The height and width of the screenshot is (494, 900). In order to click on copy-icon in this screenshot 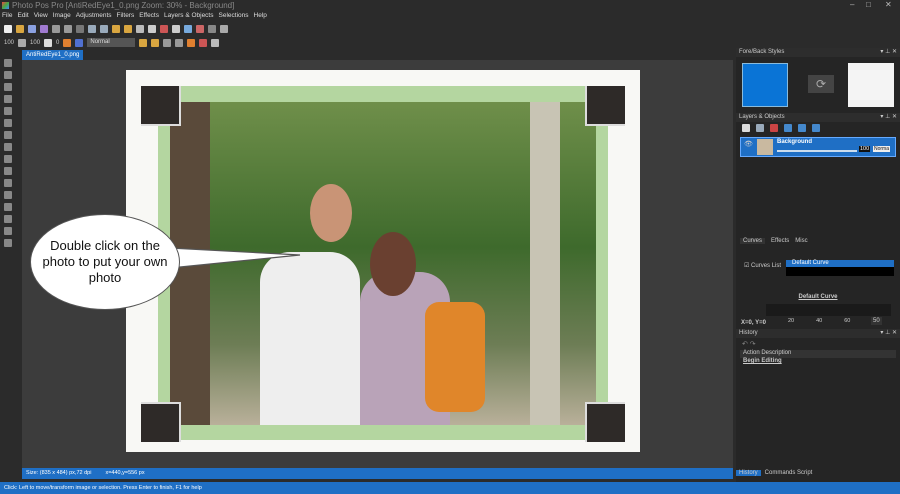, I will do `click(92, 28)`.